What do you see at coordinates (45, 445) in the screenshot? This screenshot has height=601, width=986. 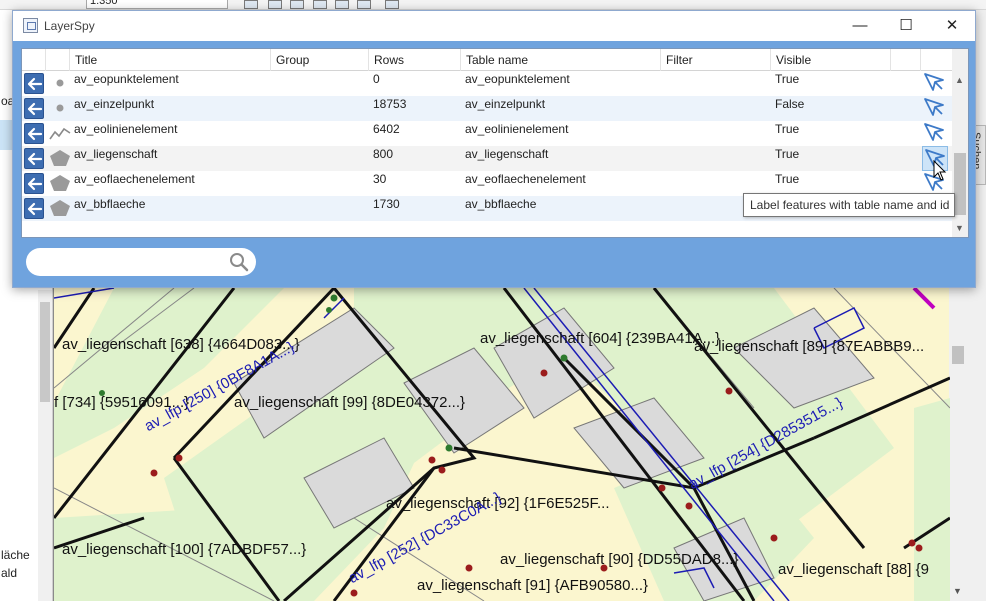 I see `left-panel-scrollbar` at bounding box center [45, 445].